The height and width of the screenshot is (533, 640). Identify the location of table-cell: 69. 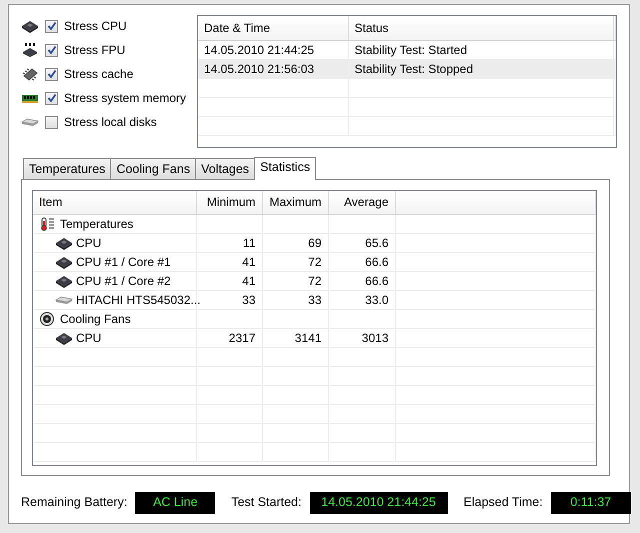
(315, 243).